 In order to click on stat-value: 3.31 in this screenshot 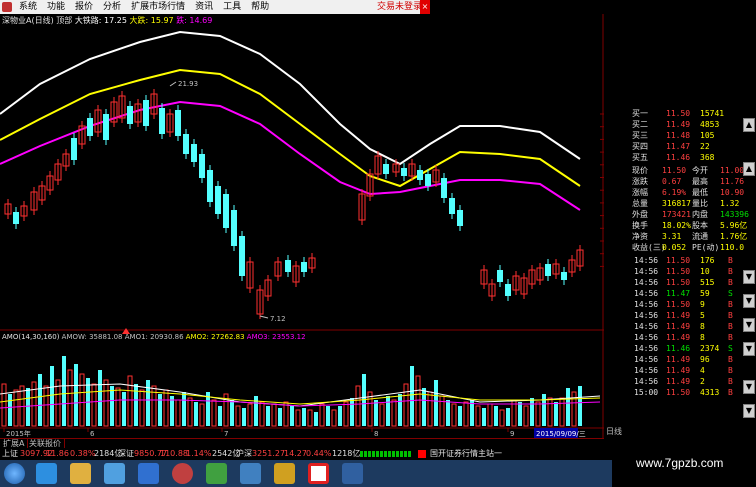, I will do `click(672, 236)`.